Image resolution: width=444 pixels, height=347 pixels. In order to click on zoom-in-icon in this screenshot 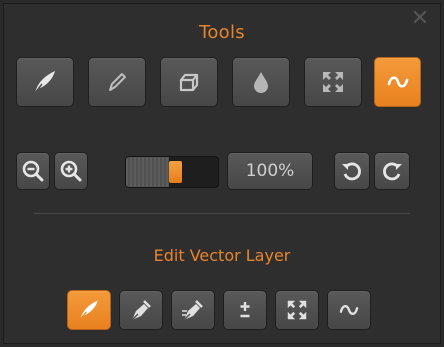, I will do `click(71, 171)`.